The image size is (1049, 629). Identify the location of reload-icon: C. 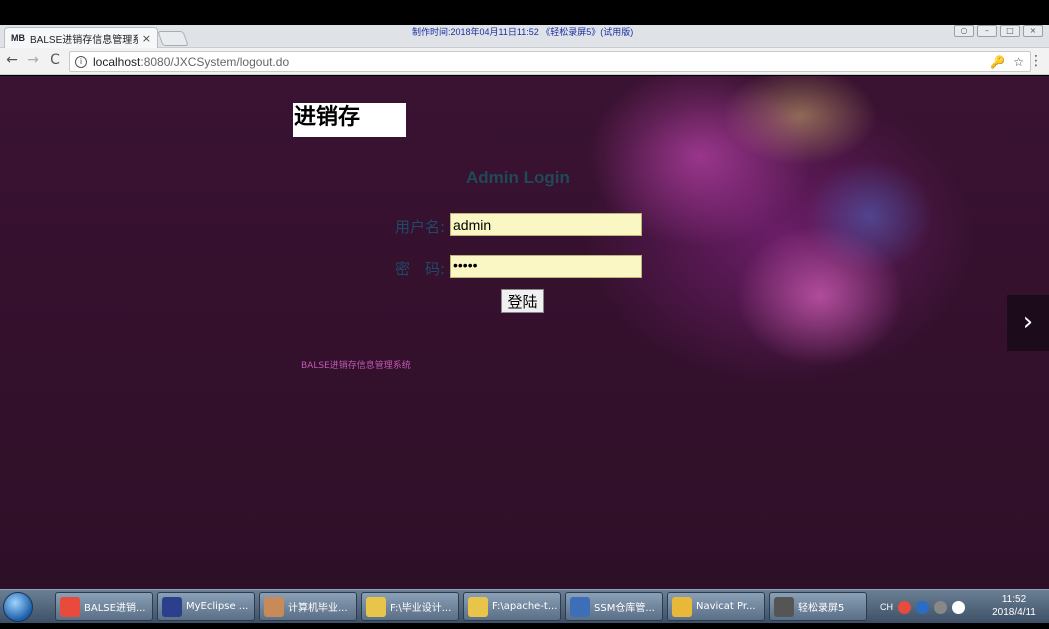
(55, 60).